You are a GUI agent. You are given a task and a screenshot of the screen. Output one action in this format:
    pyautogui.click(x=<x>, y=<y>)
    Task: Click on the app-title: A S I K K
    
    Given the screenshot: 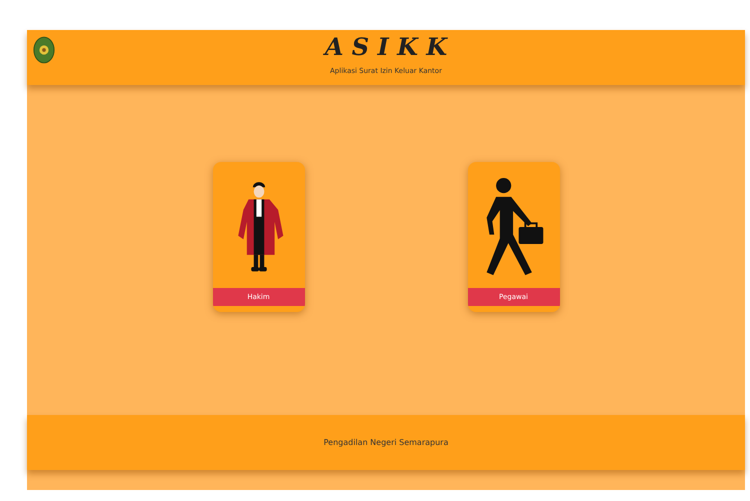 What is the action you would take?
    pyautogui.click(x=386, y=46)
    